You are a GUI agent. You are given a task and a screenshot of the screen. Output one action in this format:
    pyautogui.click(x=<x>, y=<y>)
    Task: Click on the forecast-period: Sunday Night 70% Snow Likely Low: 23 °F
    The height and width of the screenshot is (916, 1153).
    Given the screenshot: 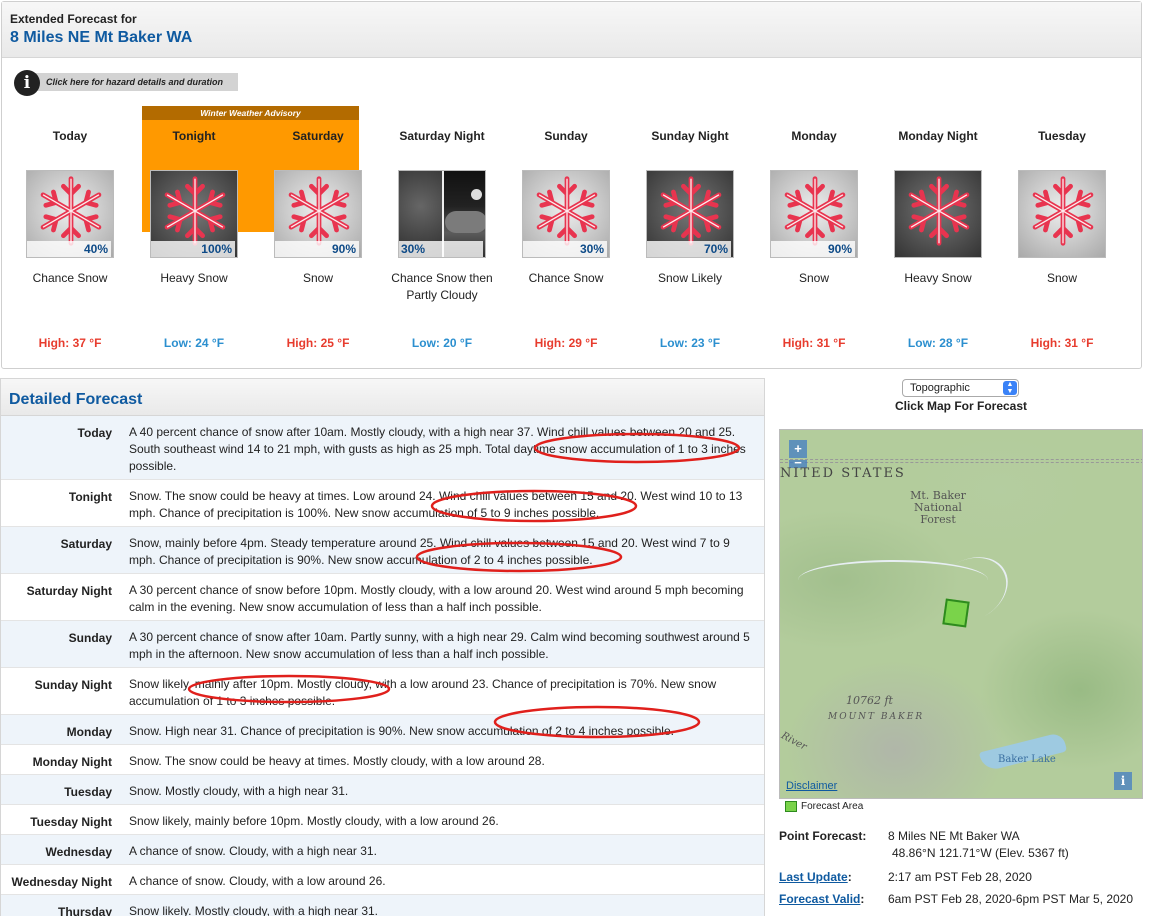 What is the action you would take?
    pyautogui.click(x=690, y=239)
    